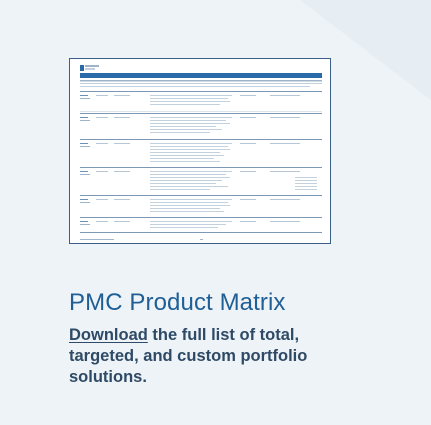 The image size is (431, 425). Describe the element at coordinates (177, 302) in the screenshot. I see `card-title: PMC Product Matrix` at that location.